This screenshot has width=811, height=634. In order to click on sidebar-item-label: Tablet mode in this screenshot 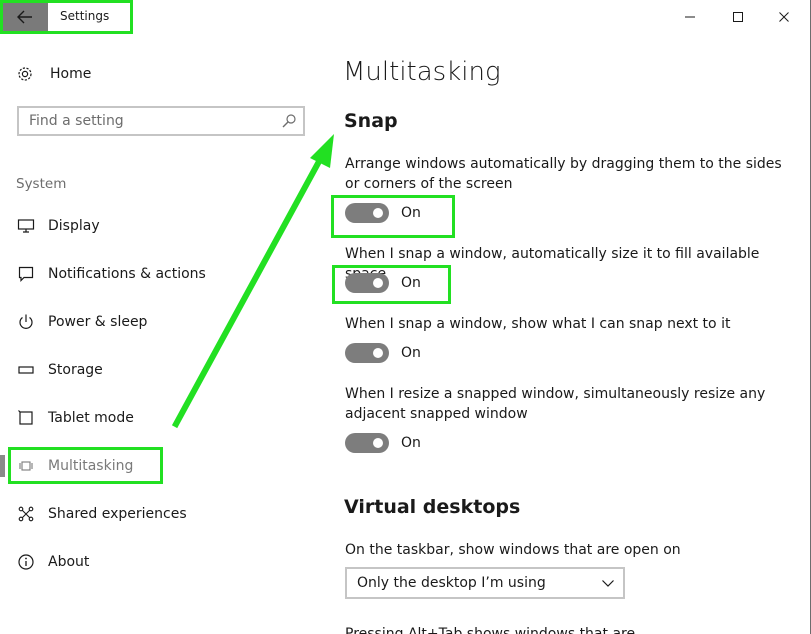, I will do `click(91, 418)`.